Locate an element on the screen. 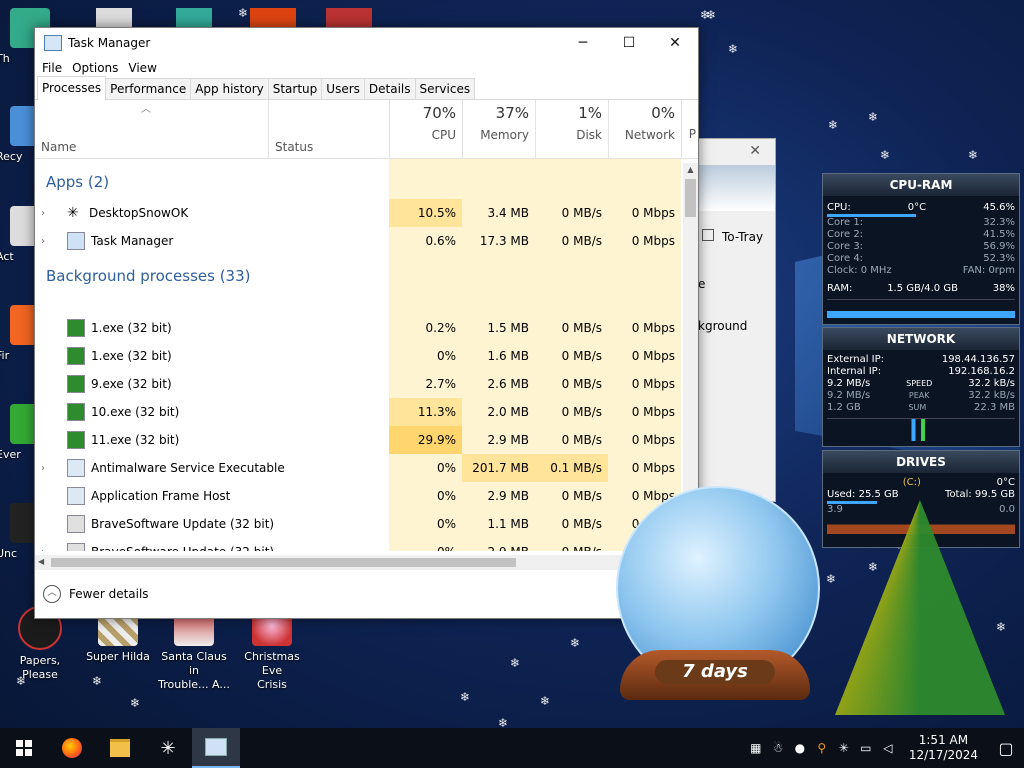 The height and width of the screenshot is (768, 1024). disk-total: 1% is located at coordinates (590, 113).